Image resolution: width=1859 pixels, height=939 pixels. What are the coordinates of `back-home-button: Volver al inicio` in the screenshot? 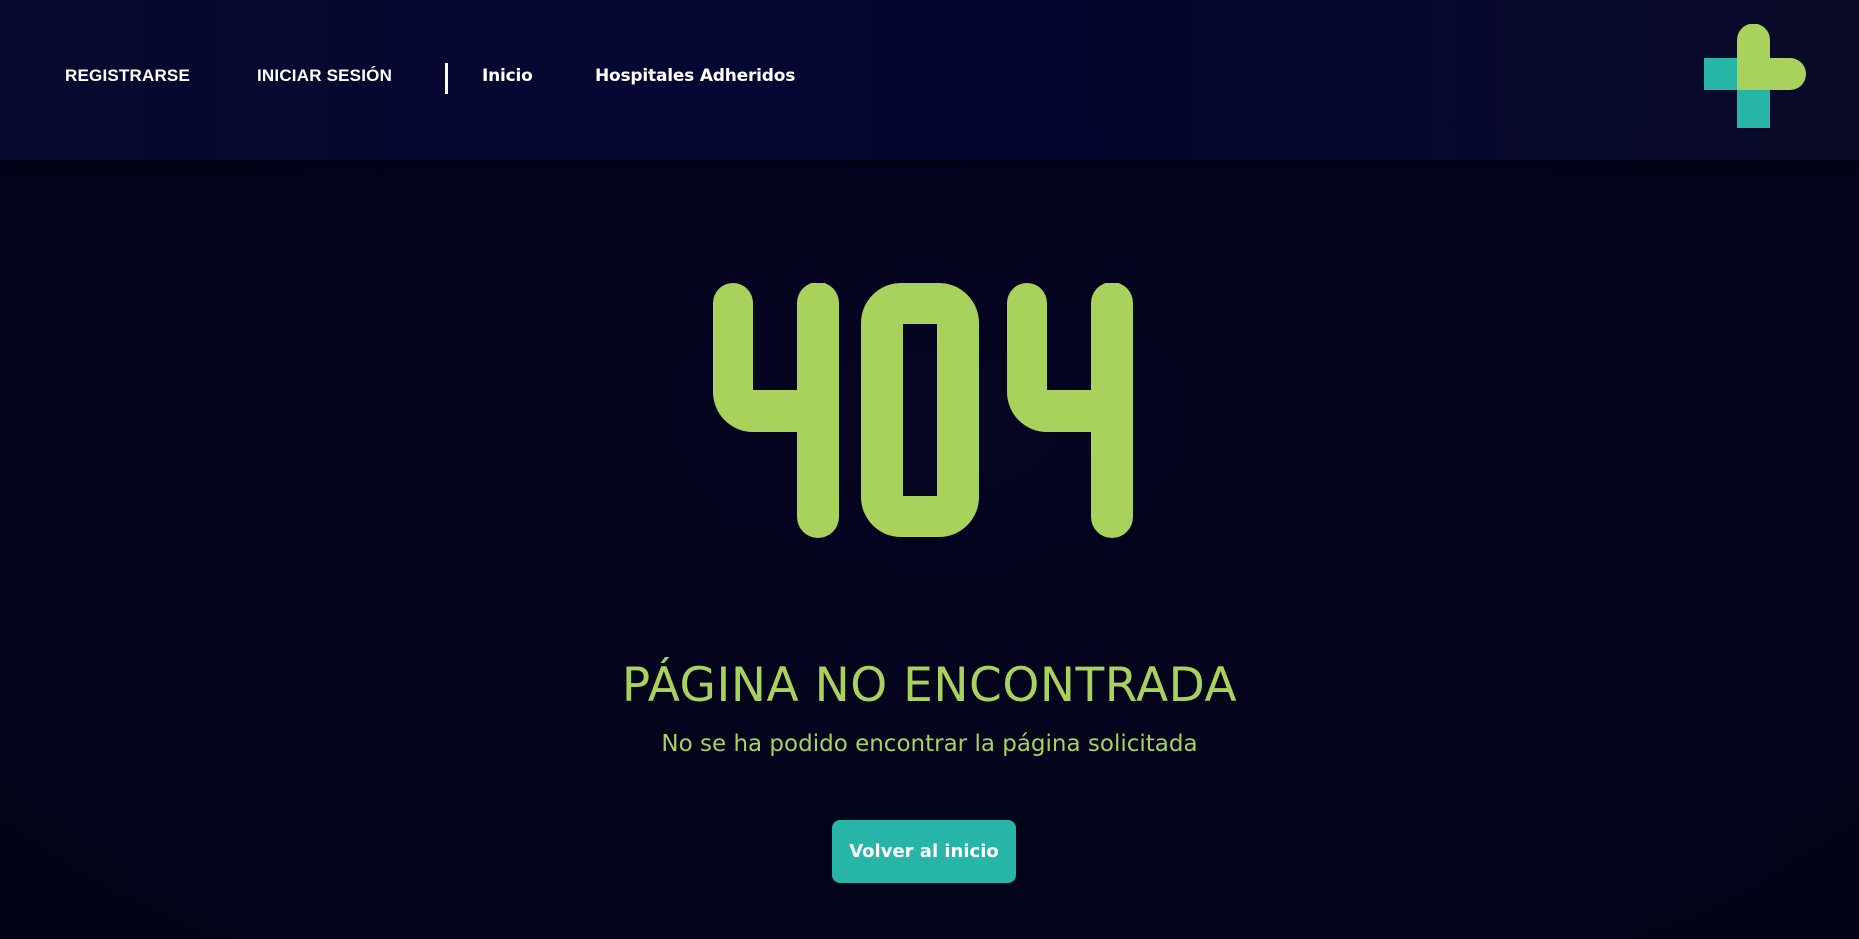 It's located at (924, 851).